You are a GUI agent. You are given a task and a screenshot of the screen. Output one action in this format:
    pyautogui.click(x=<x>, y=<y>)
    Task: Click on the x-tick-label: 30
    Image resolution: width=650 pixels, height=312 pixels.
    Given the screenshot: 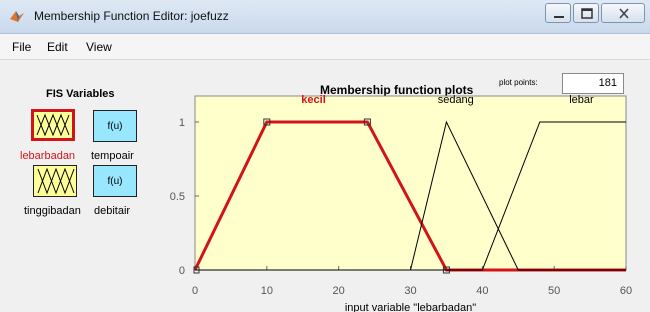 What is the action you would take?
    pyautogui.click(x=410, y=291)
    